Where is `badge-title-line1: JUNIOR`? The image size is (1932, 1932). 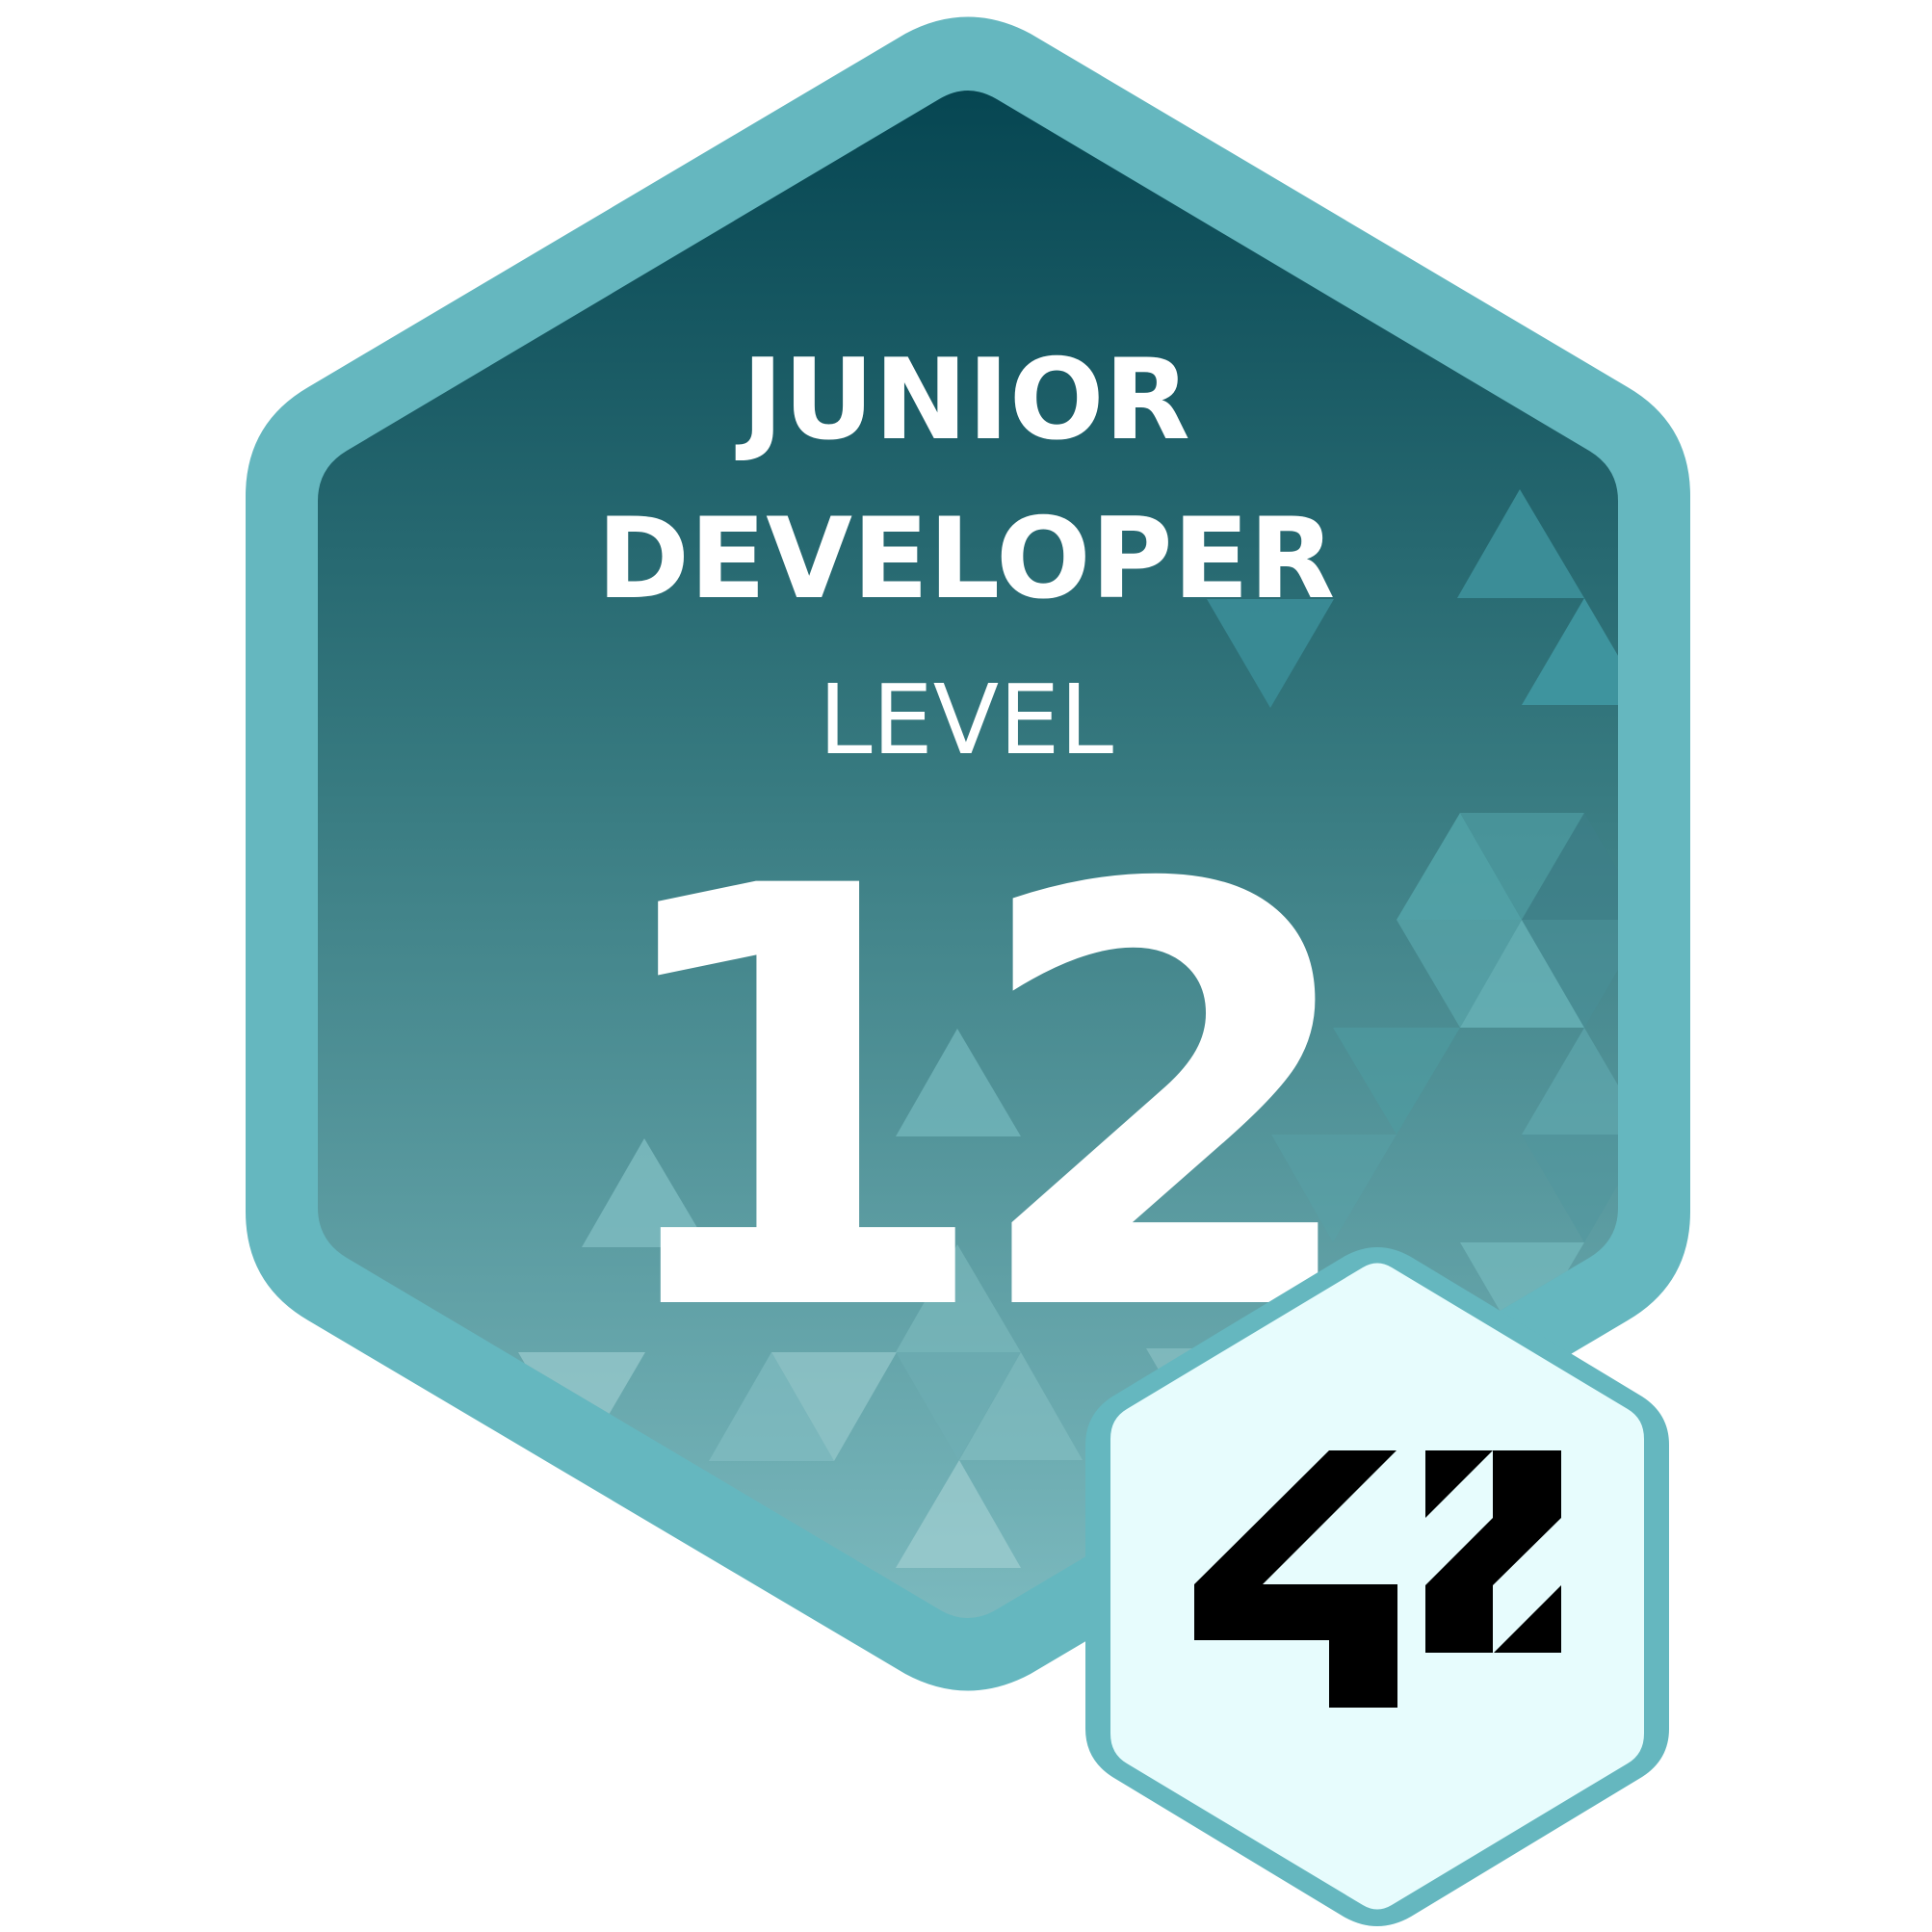 badge-title-line1: JUNIOR is located at coordinates (962, 400).